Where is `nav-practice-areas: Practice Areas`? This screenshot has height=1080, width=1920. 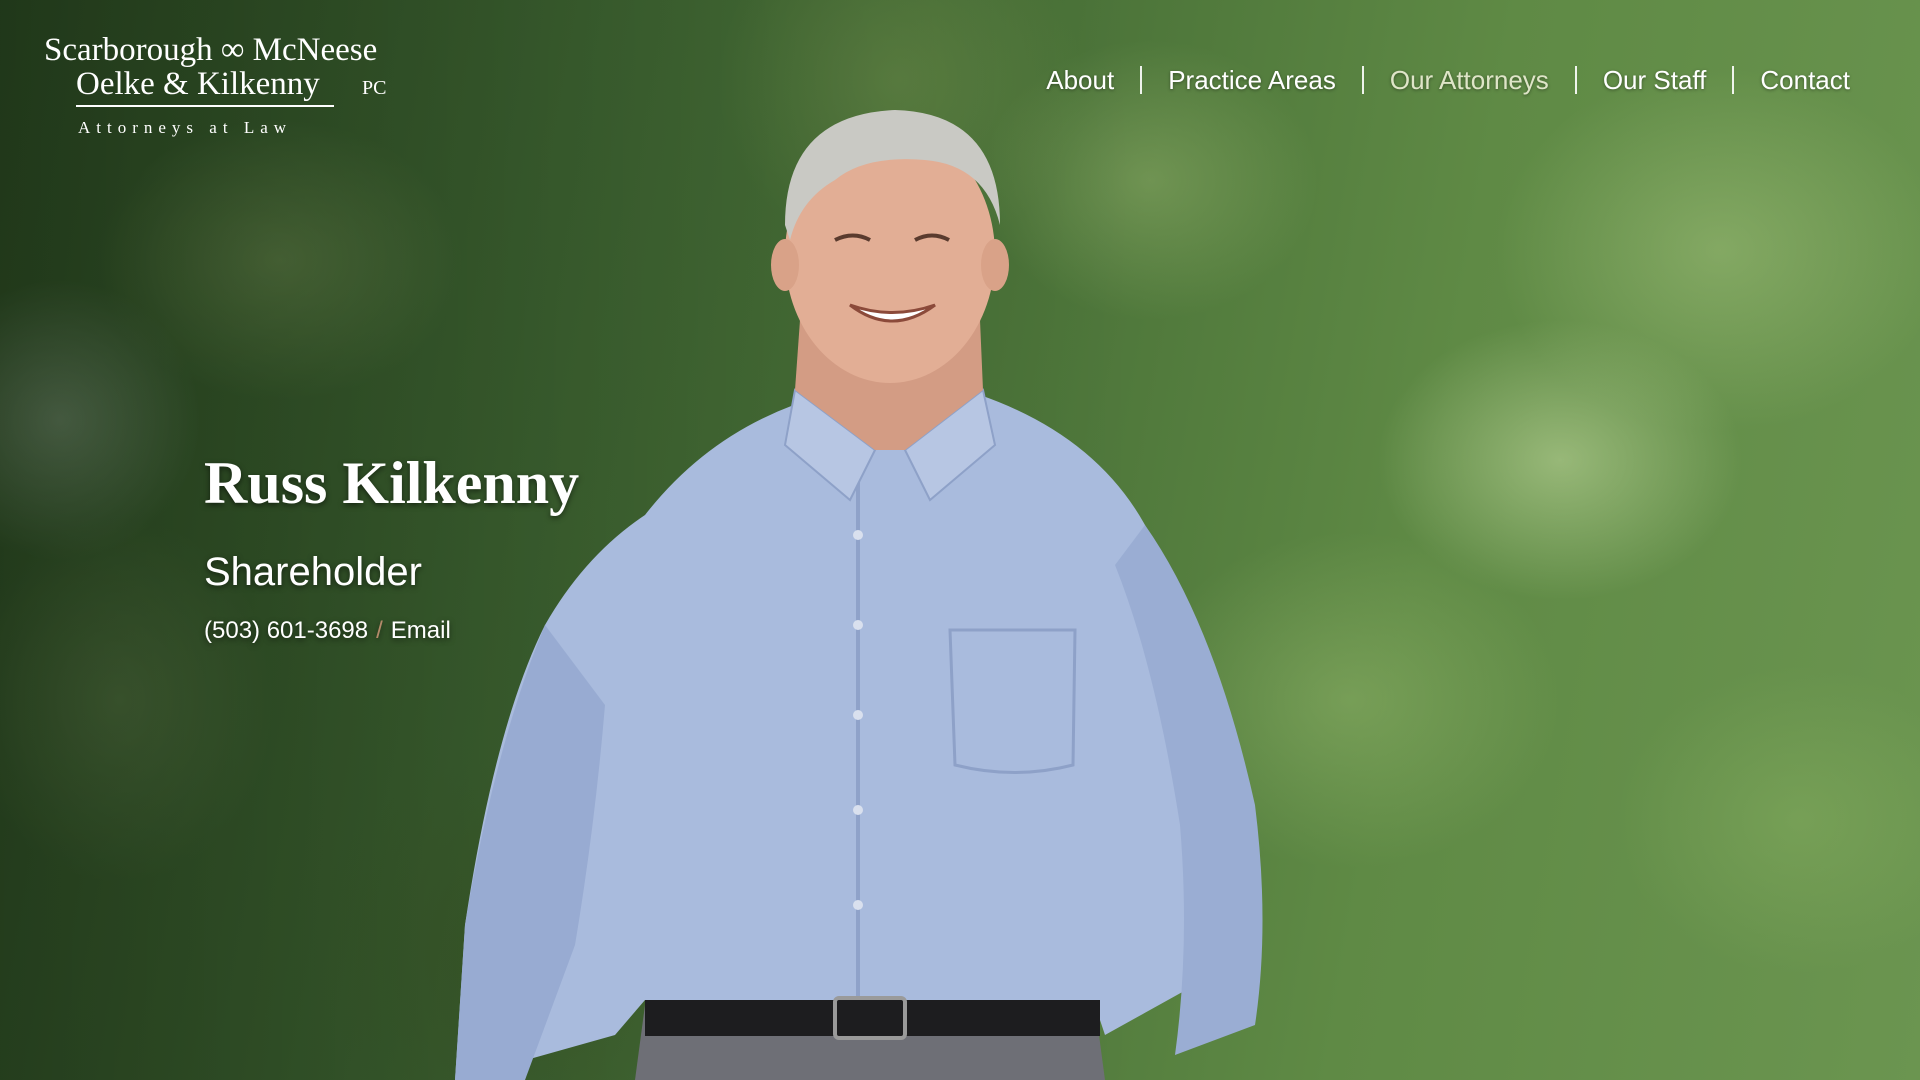 nav-practice-areas: Practice Areas is located at coordinates (1252, 80).